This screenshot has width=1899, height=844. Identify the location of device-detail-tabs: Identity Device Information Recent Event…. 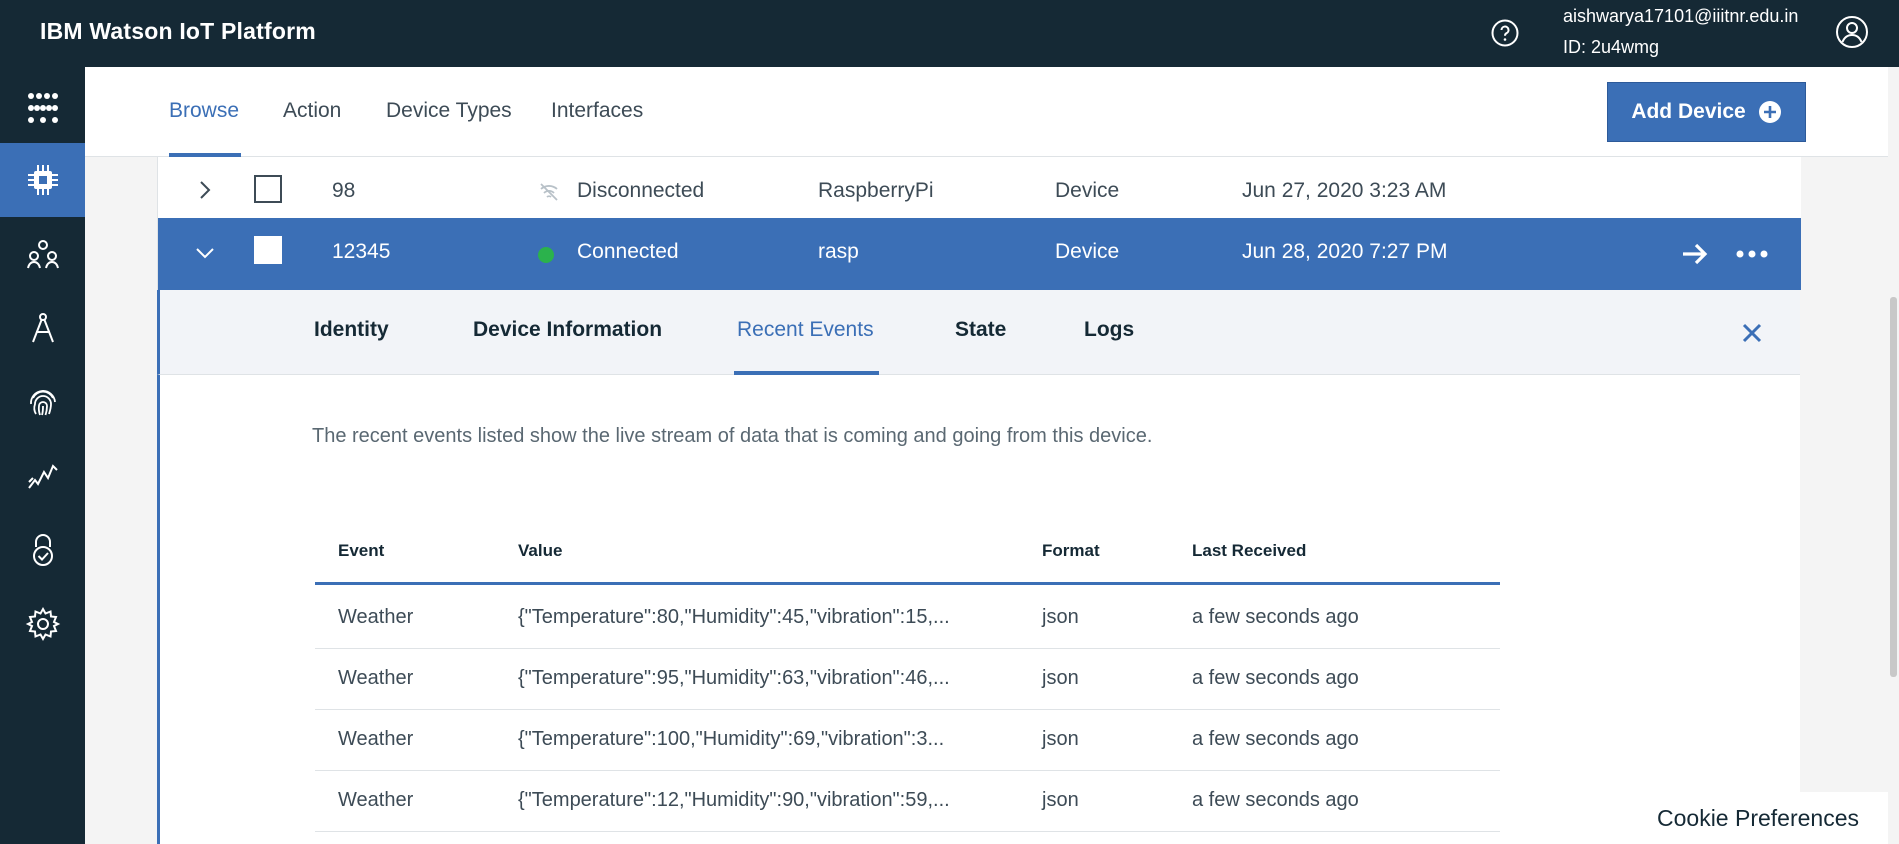
(978, 332).